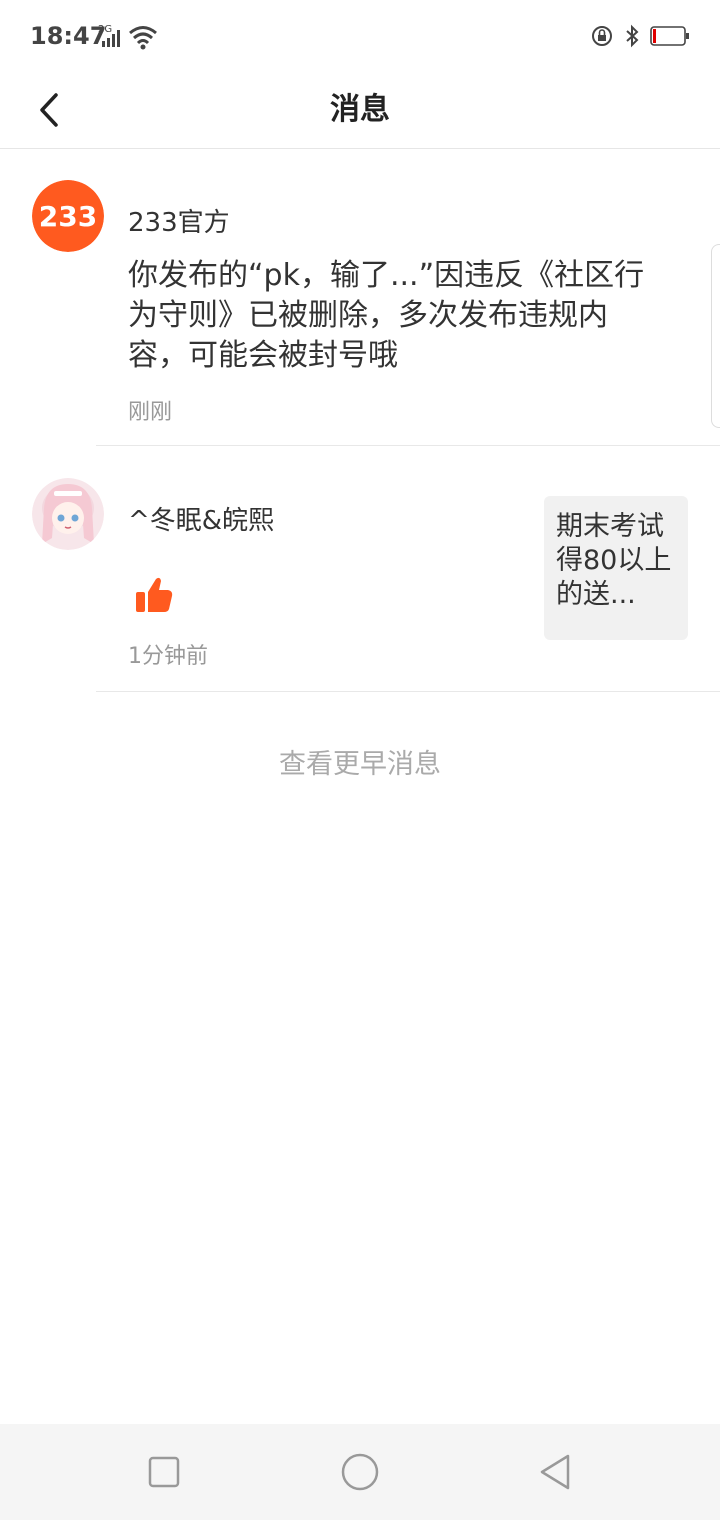 This screenshot has height=1520, width=720. I want to click on triangle-back-icon, so click(555, 1472).